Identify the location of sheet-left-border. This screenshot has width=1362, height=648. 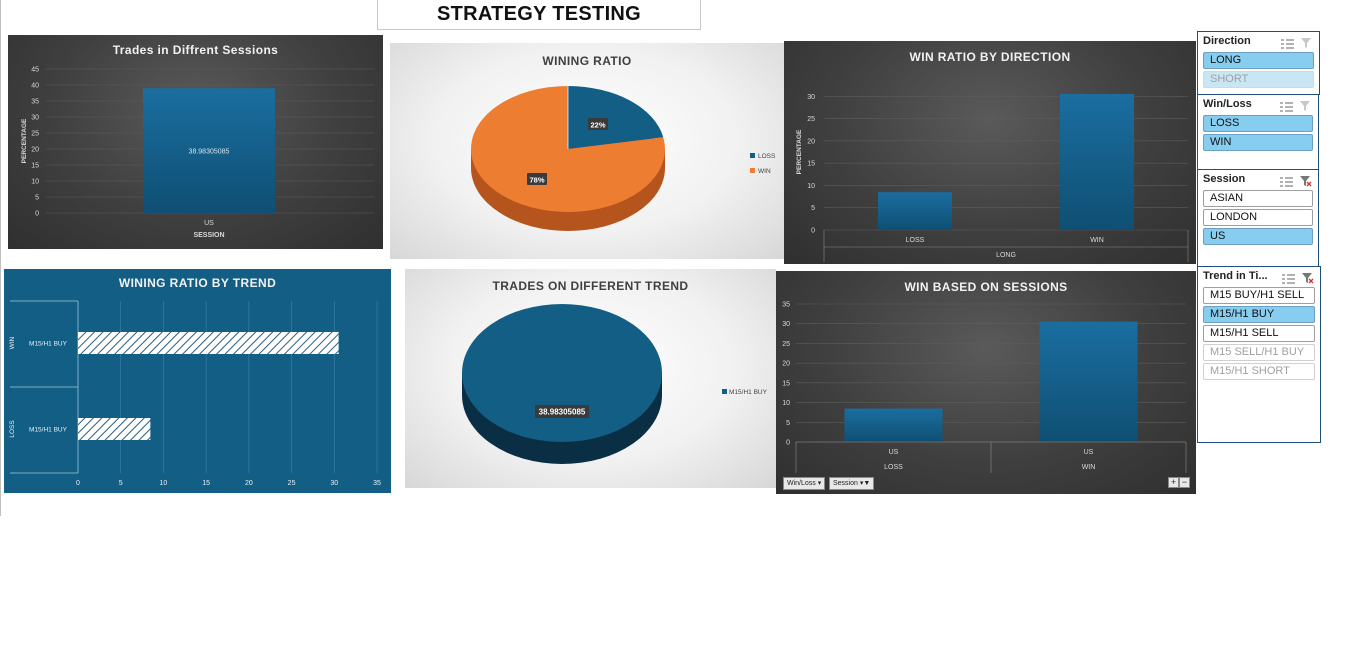
(0, 258).